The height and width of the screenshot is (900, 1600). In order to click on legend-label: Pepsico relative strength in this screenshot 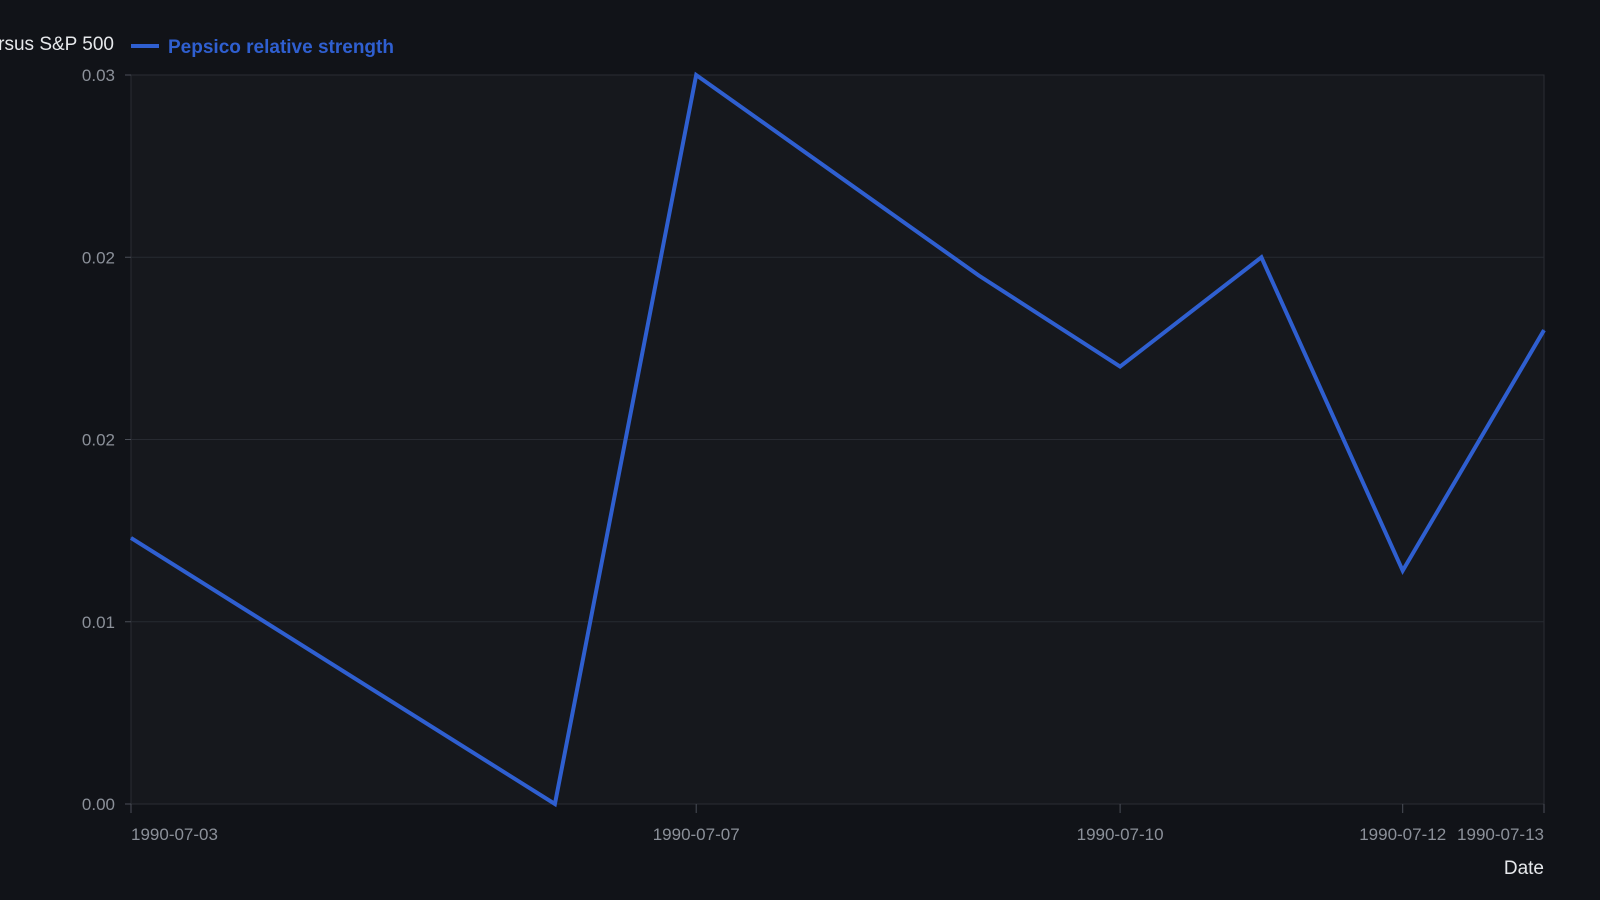, I will do `click(281, 47)`.